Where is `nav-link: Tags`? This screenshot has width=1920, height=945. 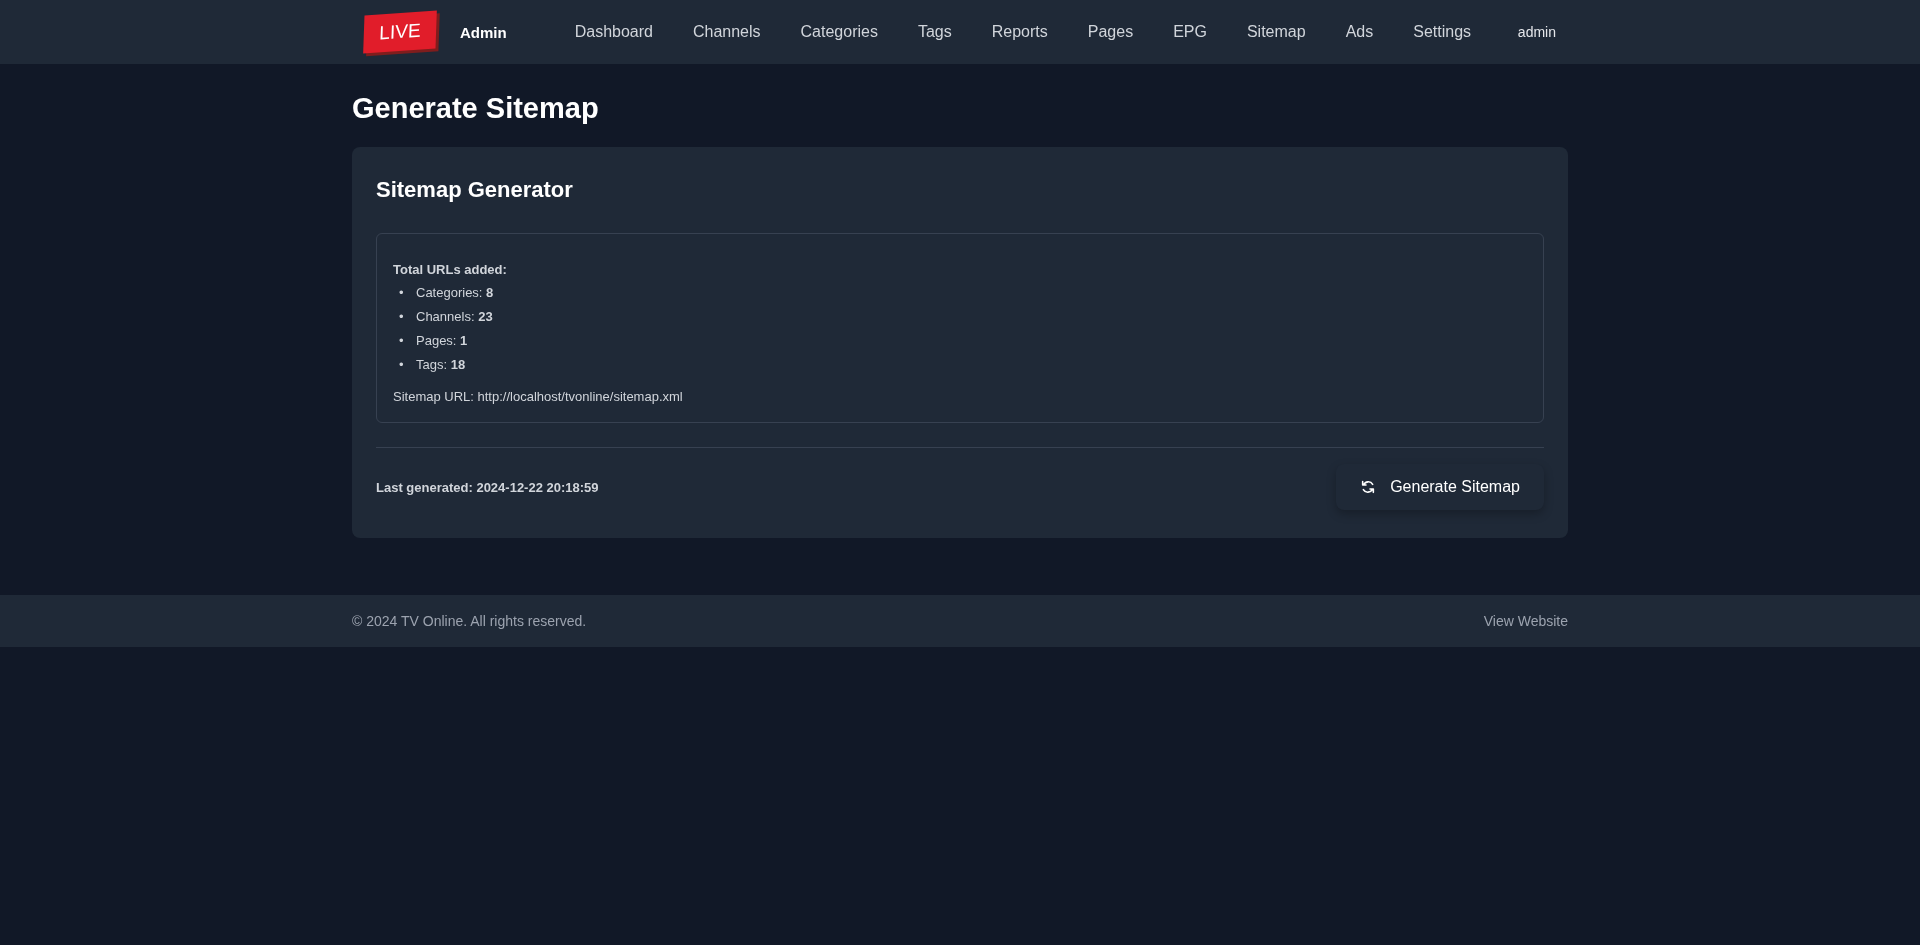
nav-link: Tags is located at coordinates (934, 32).